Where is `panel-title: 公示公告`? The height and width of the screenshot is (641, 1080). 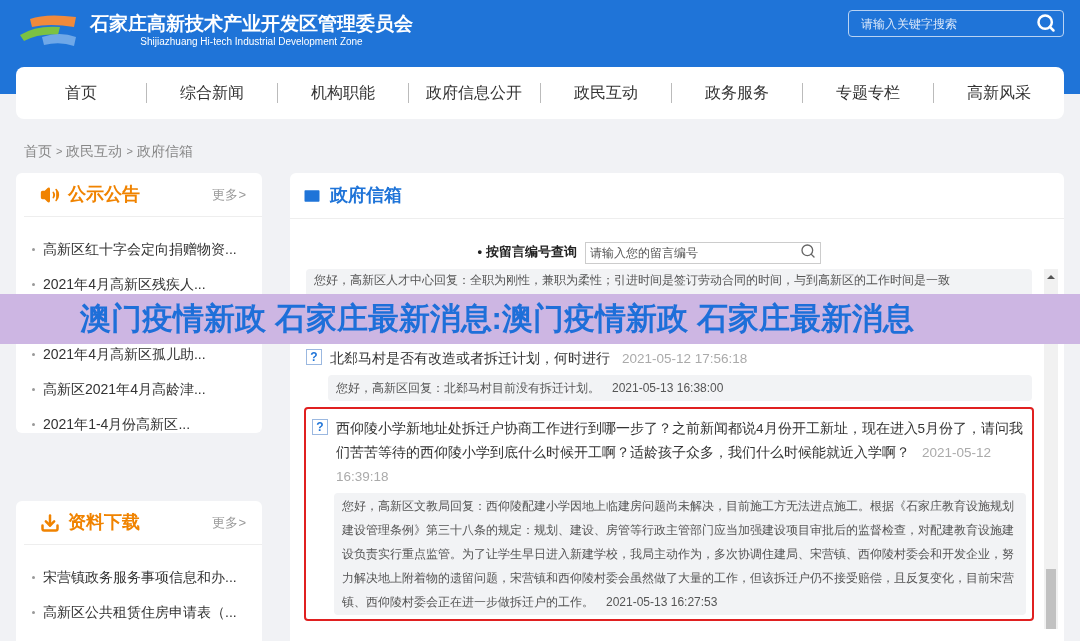 panel-title: 公示公告 is located at coordinates (104, 194).